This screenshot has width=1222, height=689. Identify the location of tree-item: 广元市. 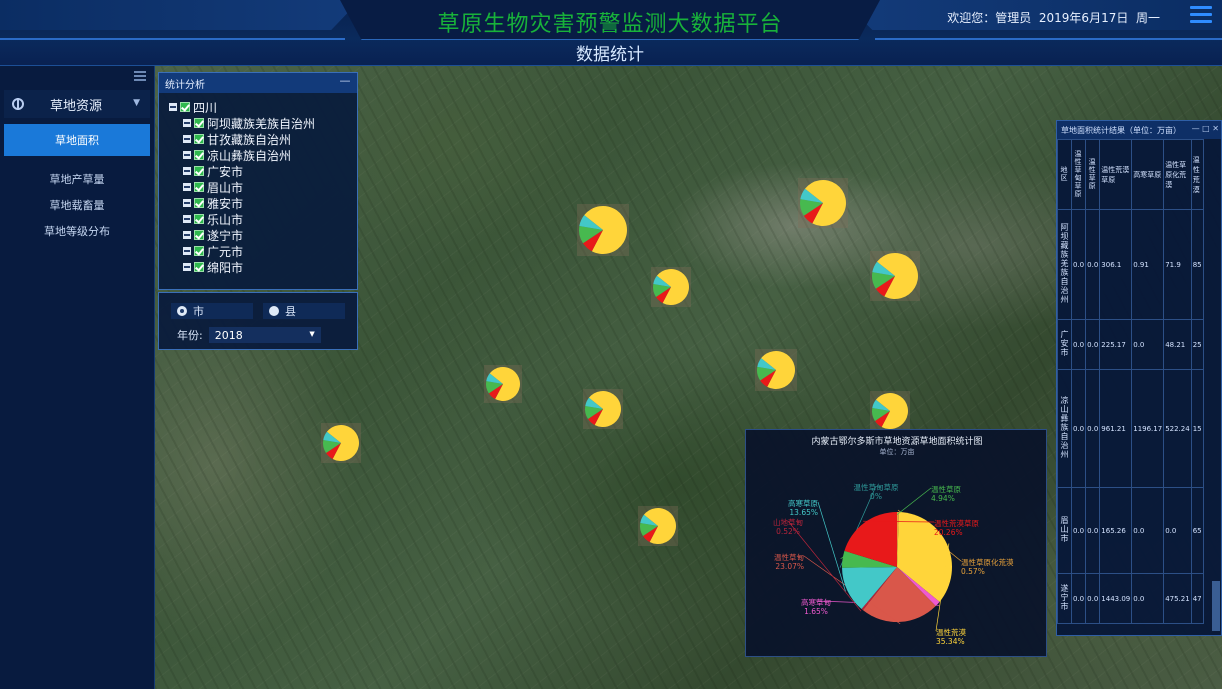
(270, 251).